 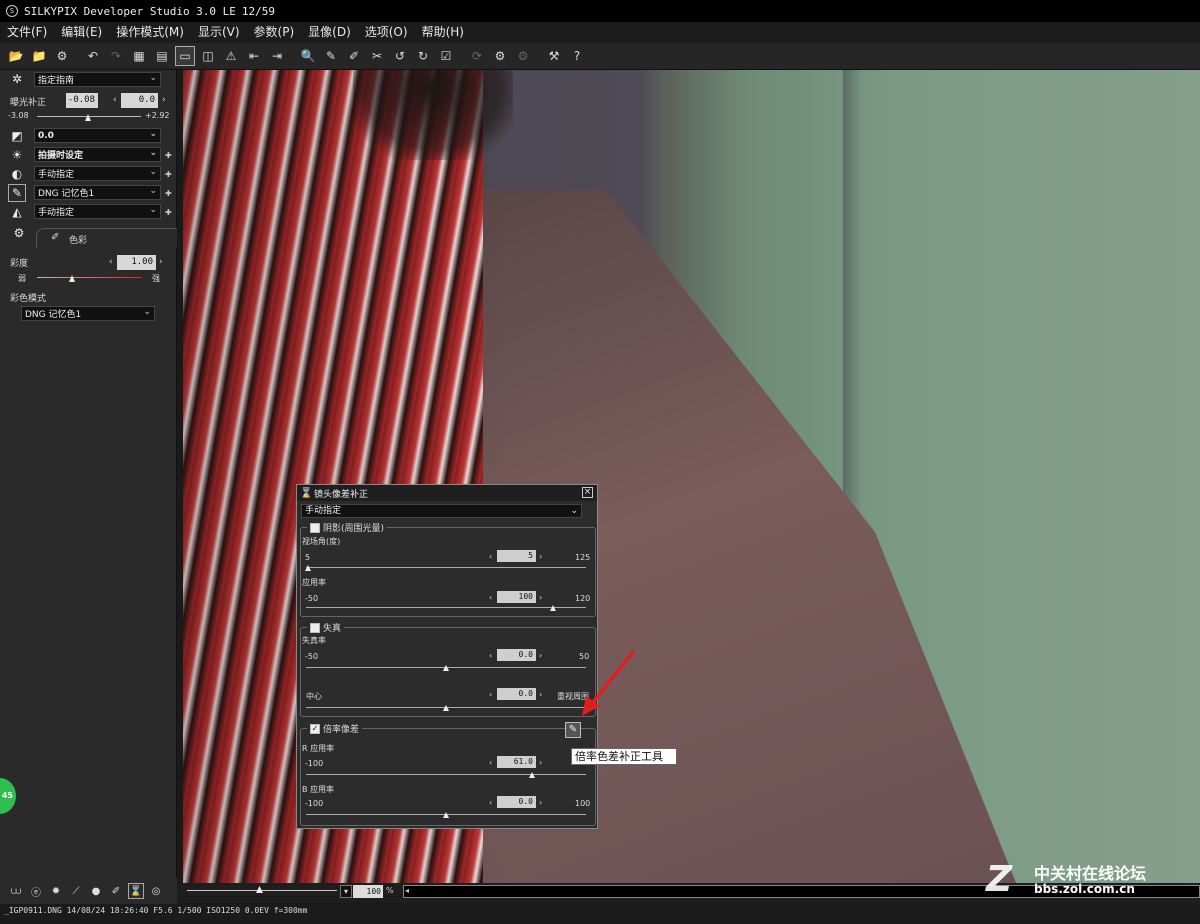 I want to click on menu-edit: 编辑(E), so click(x=81, y=32).